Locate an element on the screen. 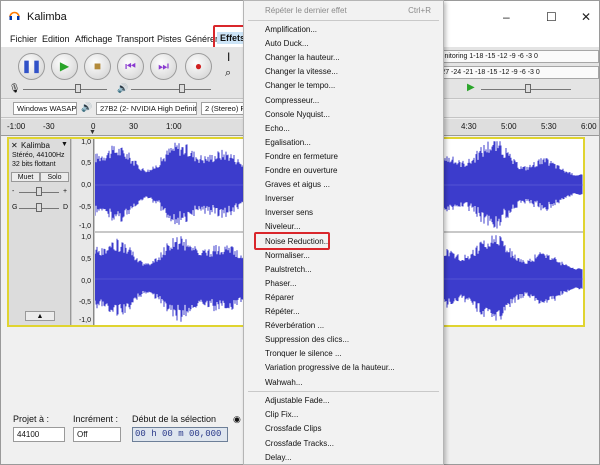 This screenshot has width=600, height=465. microphone-icon: 🎙 is located at coordinates (15, 88).